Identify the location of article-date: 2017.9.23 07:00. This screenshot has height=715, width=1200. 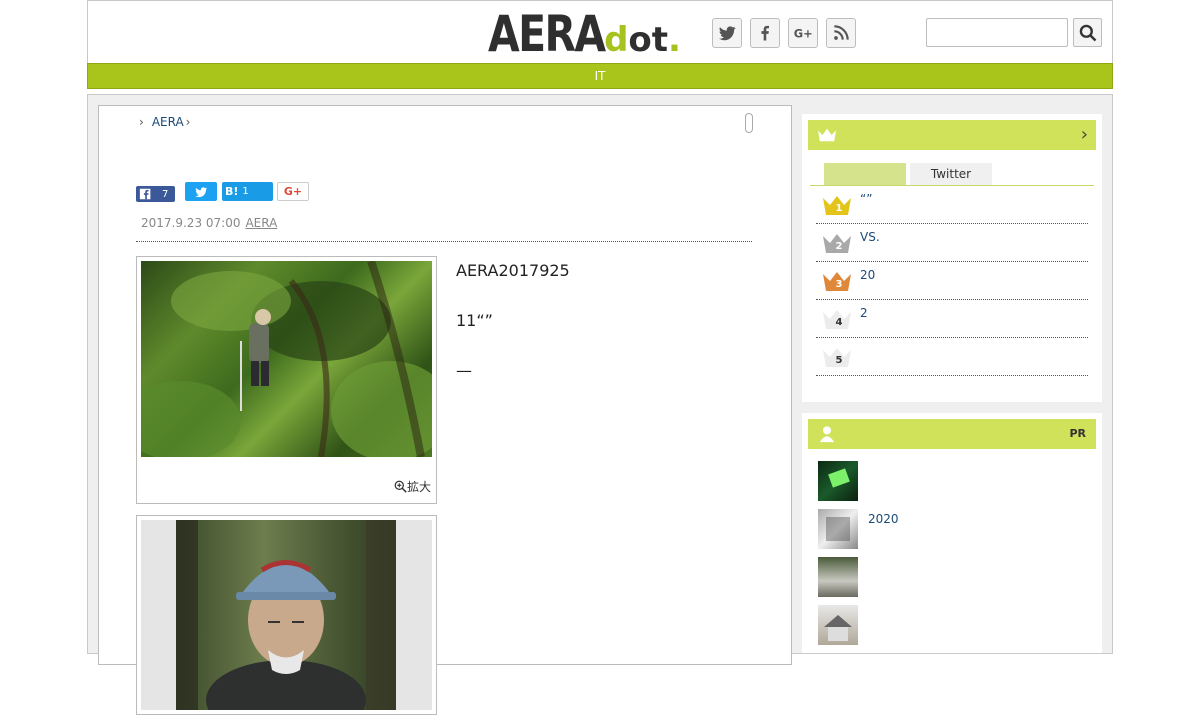
(191, 223).